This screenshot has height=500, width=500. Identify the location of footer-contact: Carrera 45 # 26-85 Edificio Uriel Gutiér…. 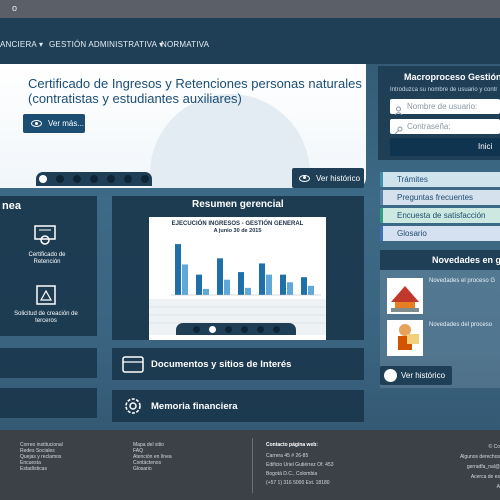
(300, 470).